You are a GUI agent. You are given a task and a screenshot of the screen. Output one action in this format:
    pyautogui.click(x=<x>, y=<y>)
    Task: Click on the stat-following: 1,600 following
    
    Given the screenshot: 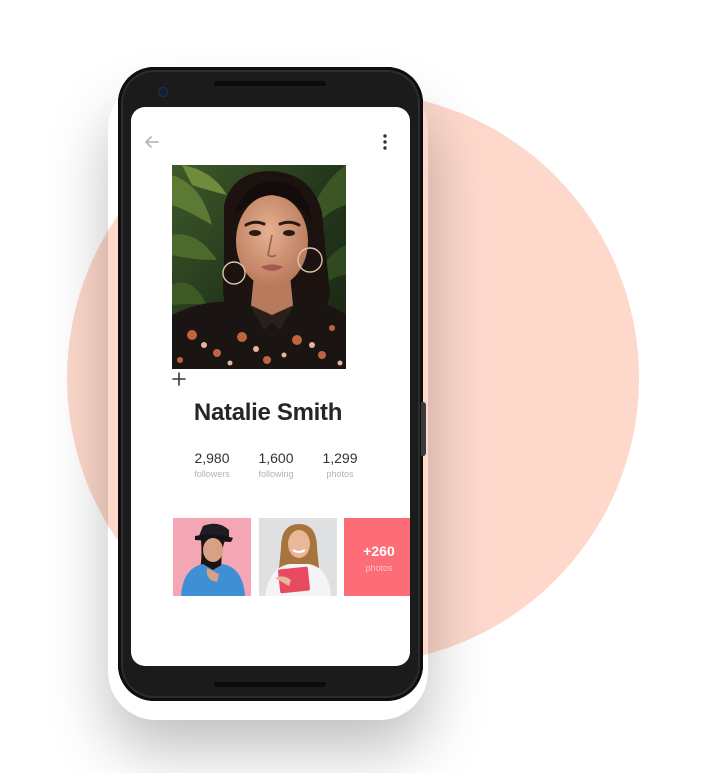 What is the action you would take?
    pyautogui.click(x=276, y=464)
    